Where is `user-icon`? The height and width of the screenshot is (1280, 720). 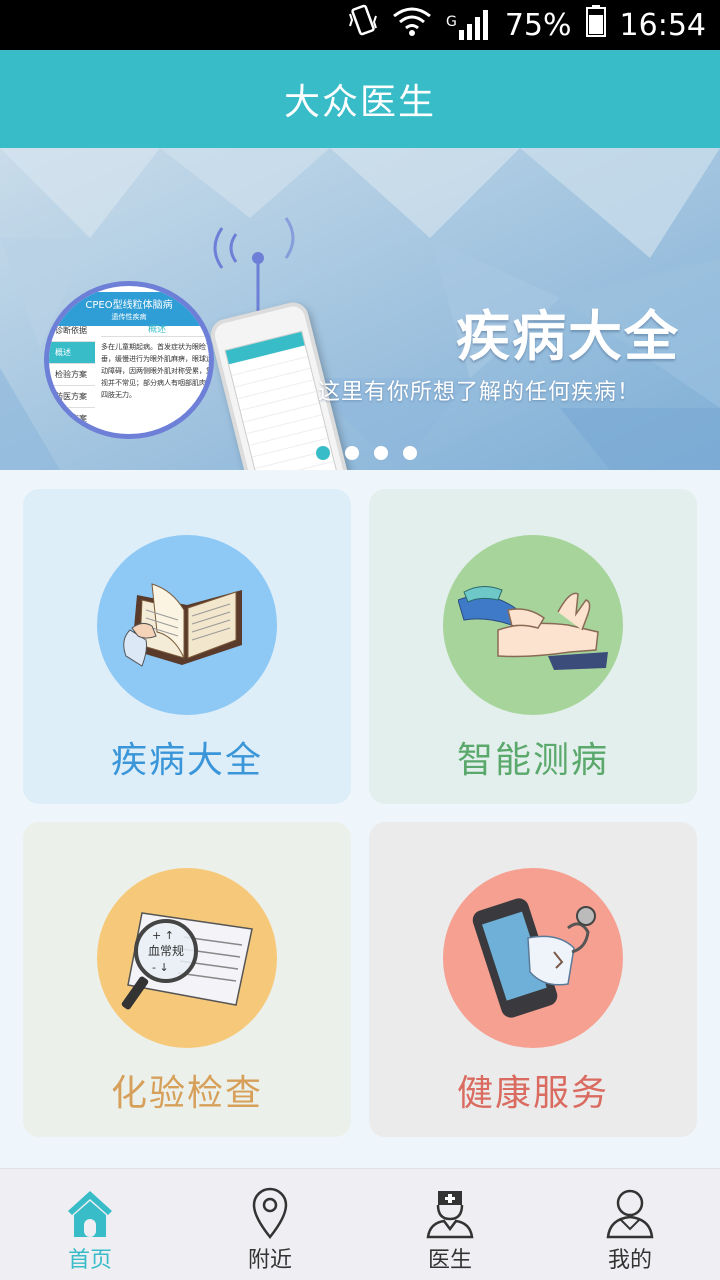
user-icon is located at coordinates (630, 1213).